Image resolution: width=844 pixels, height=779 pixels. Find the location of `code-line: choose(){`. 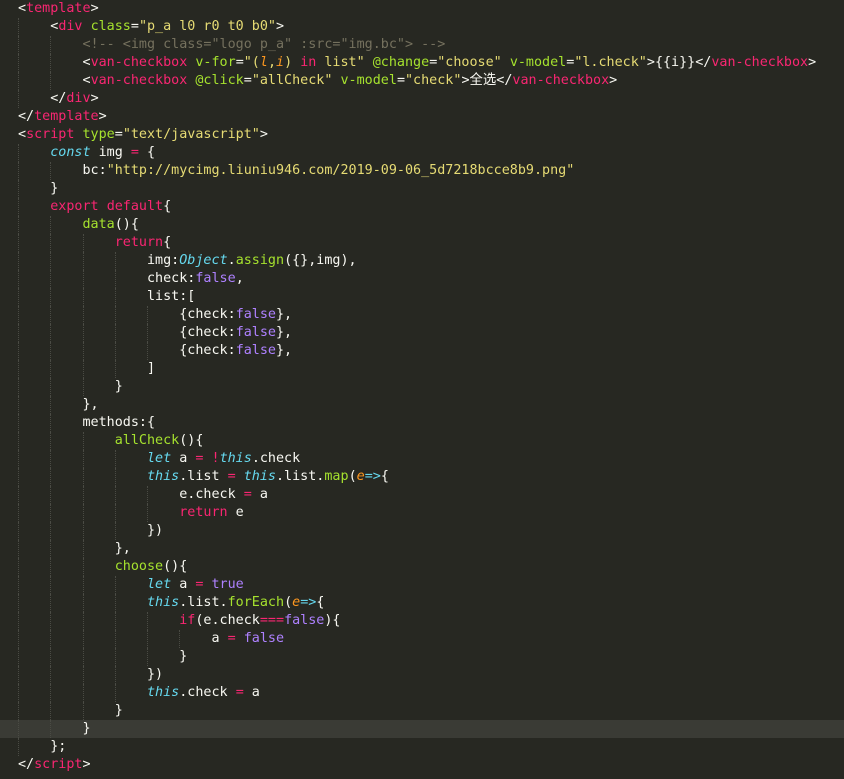

code-line: choose(){ is located at coordinates (422, 567).